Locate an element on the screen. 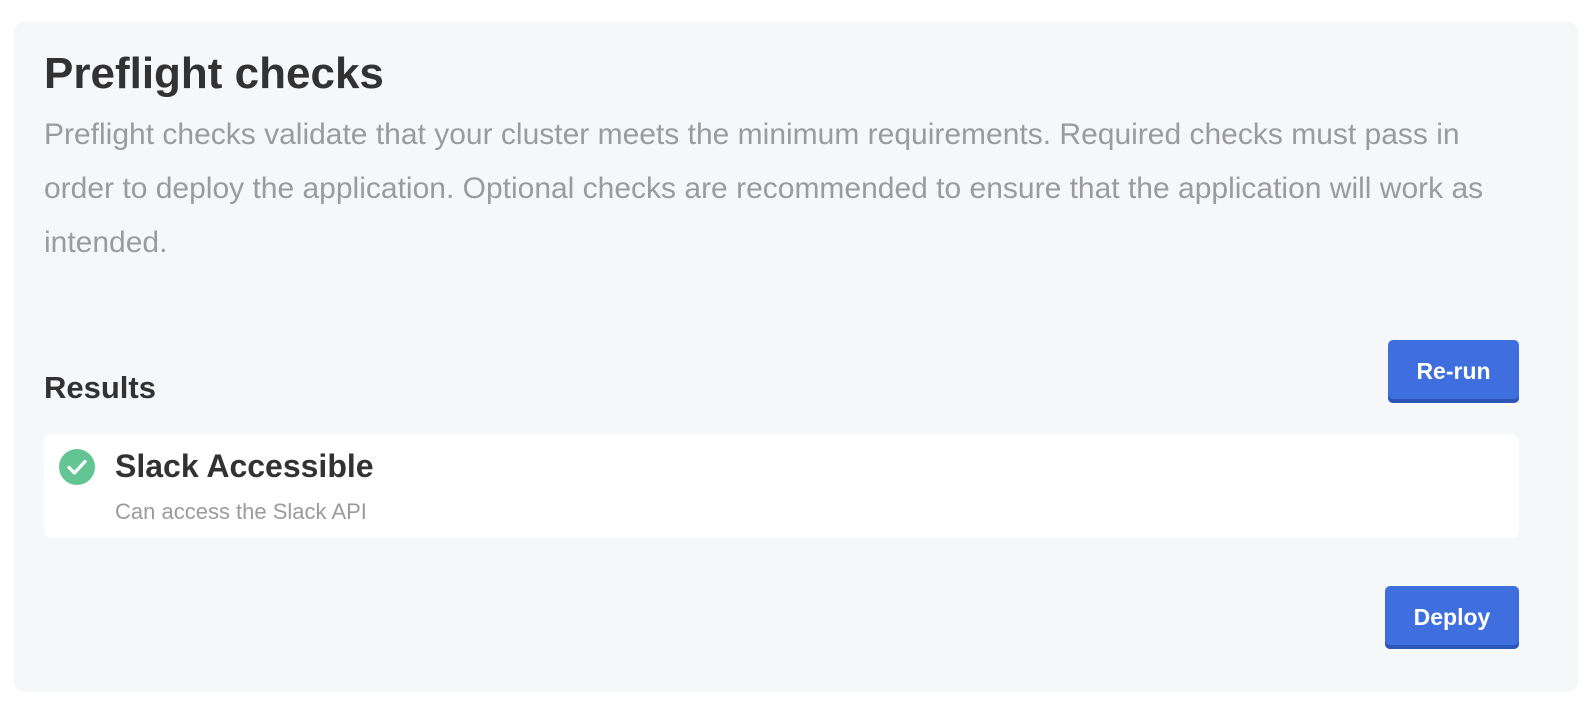 This screenshot has height=714, width=1596. check-circle-icon is located at coordinates (77, 467).